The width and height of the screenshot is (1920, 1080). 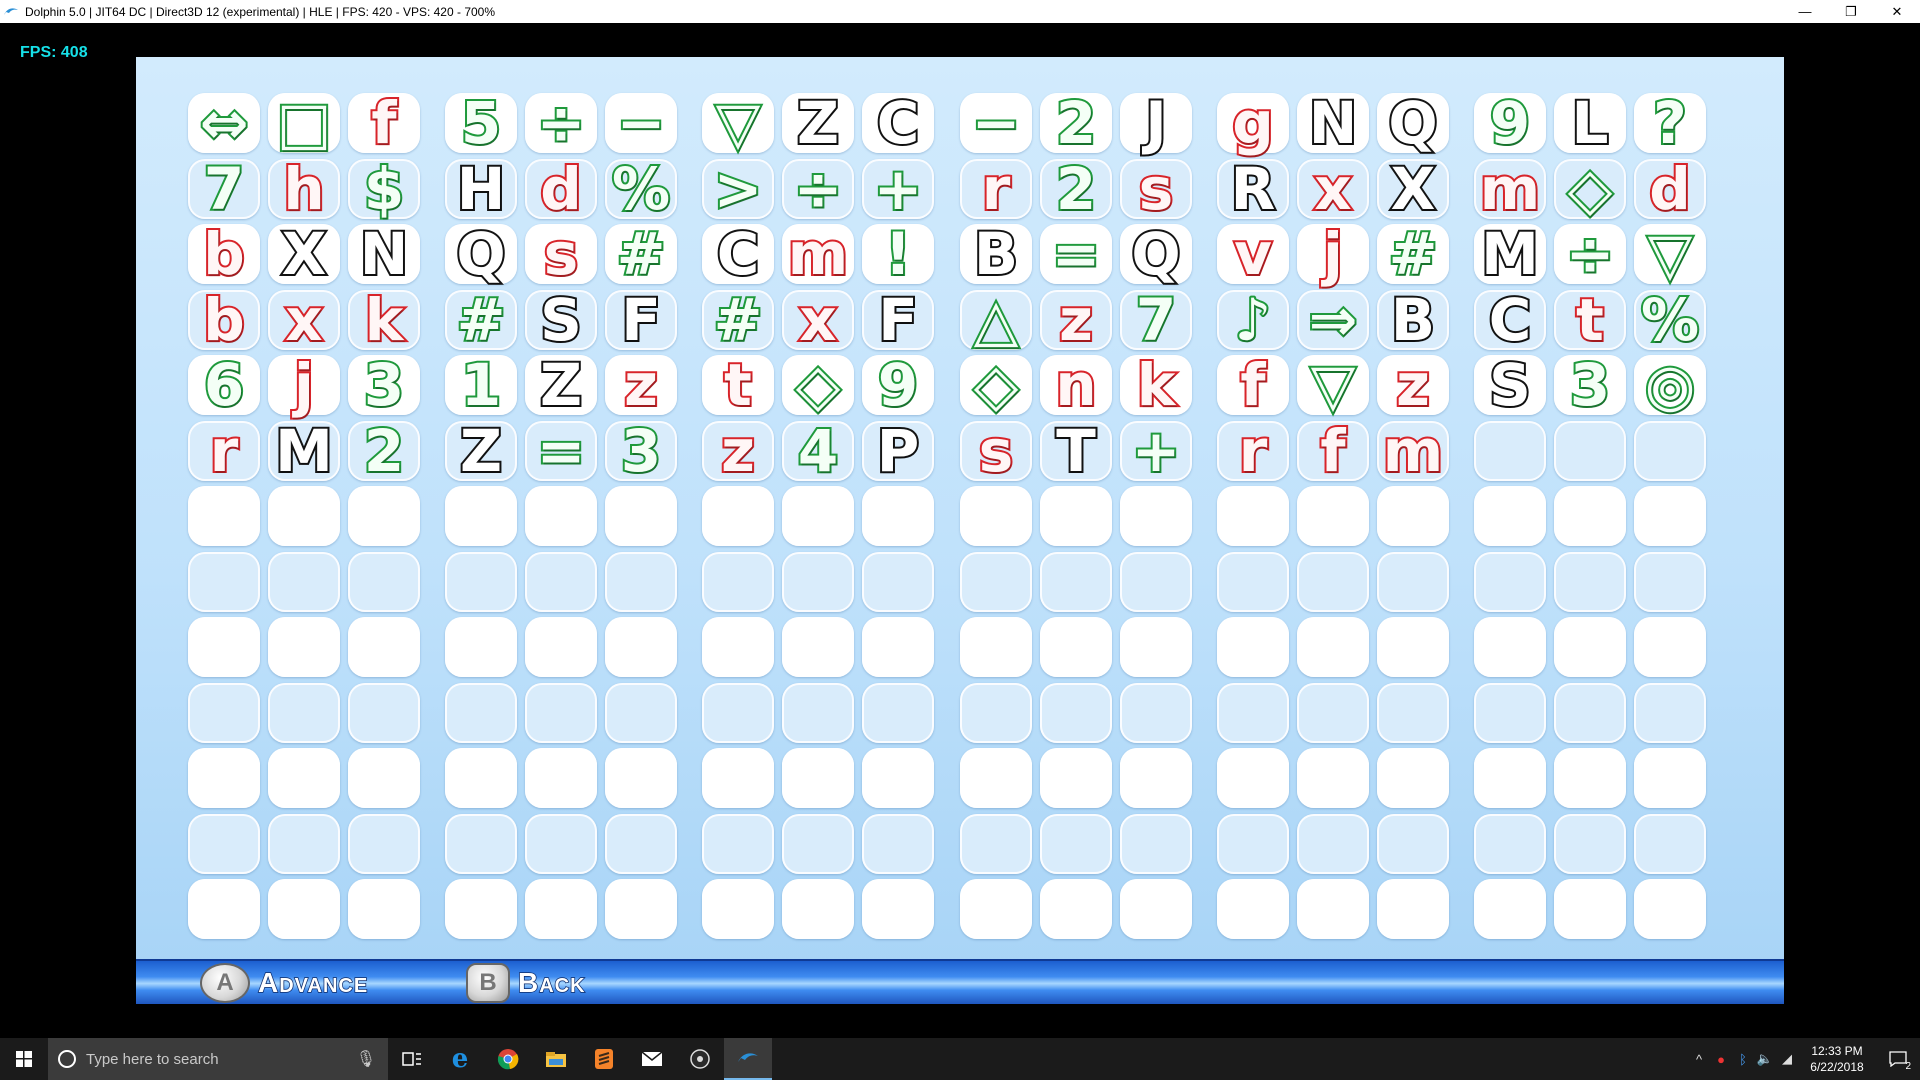 I want to click on symbol-tile: $, so click(x=384, y=189).